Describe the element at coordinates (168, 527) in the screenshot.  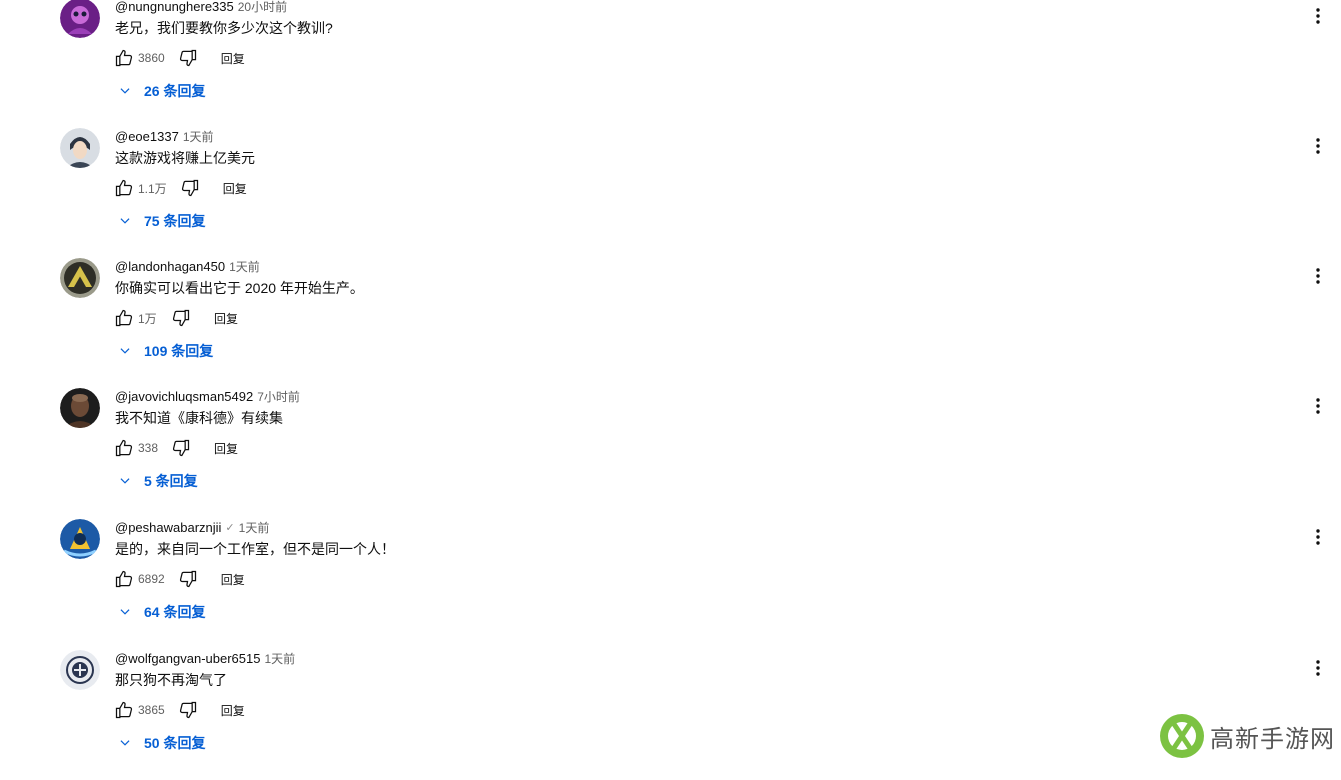
I see `author-name: @peshawabarznjii` at that location.